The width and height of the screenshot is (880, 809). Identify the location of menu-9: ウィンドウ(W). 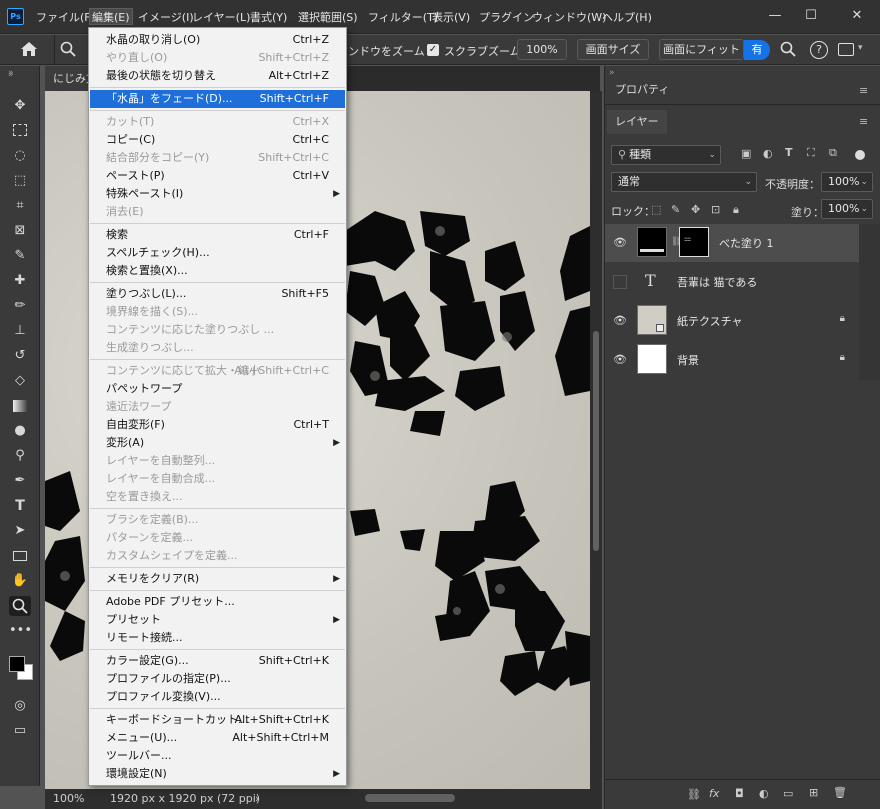
(569, 17).